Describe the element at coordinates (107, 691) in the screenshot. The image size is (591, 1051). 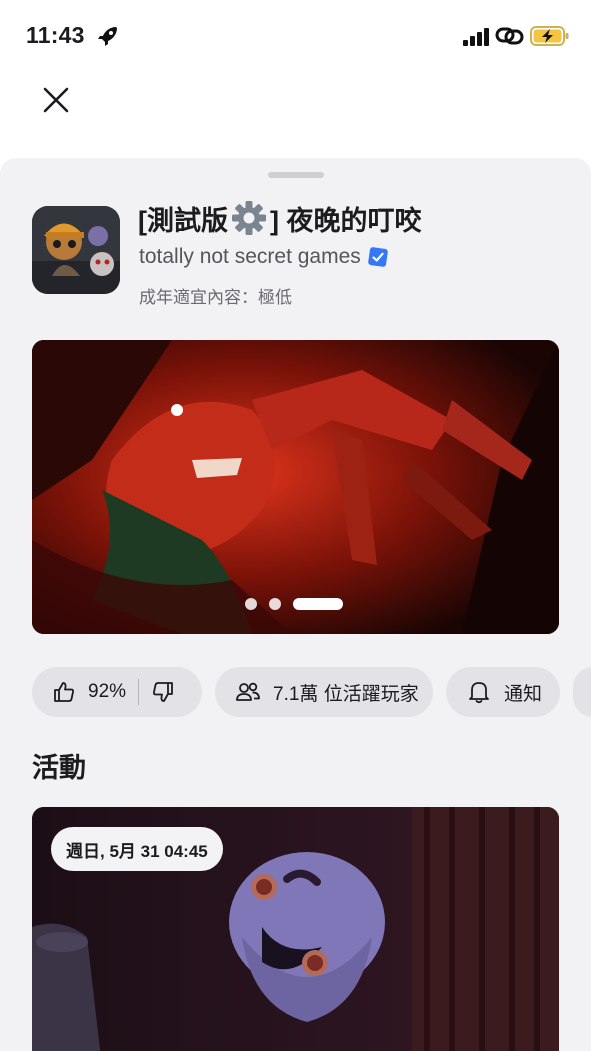
I see `approval-rating: 92%` at that location.